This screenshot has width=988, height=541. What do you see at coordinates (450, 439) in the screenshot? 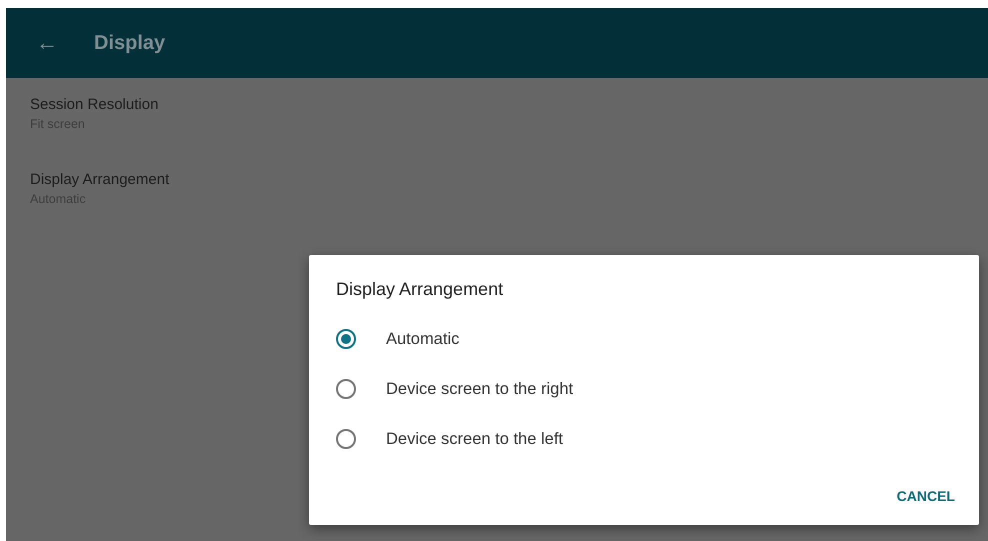
I see `radio-option: Device screen to the left` at bounding box center [450, 439].